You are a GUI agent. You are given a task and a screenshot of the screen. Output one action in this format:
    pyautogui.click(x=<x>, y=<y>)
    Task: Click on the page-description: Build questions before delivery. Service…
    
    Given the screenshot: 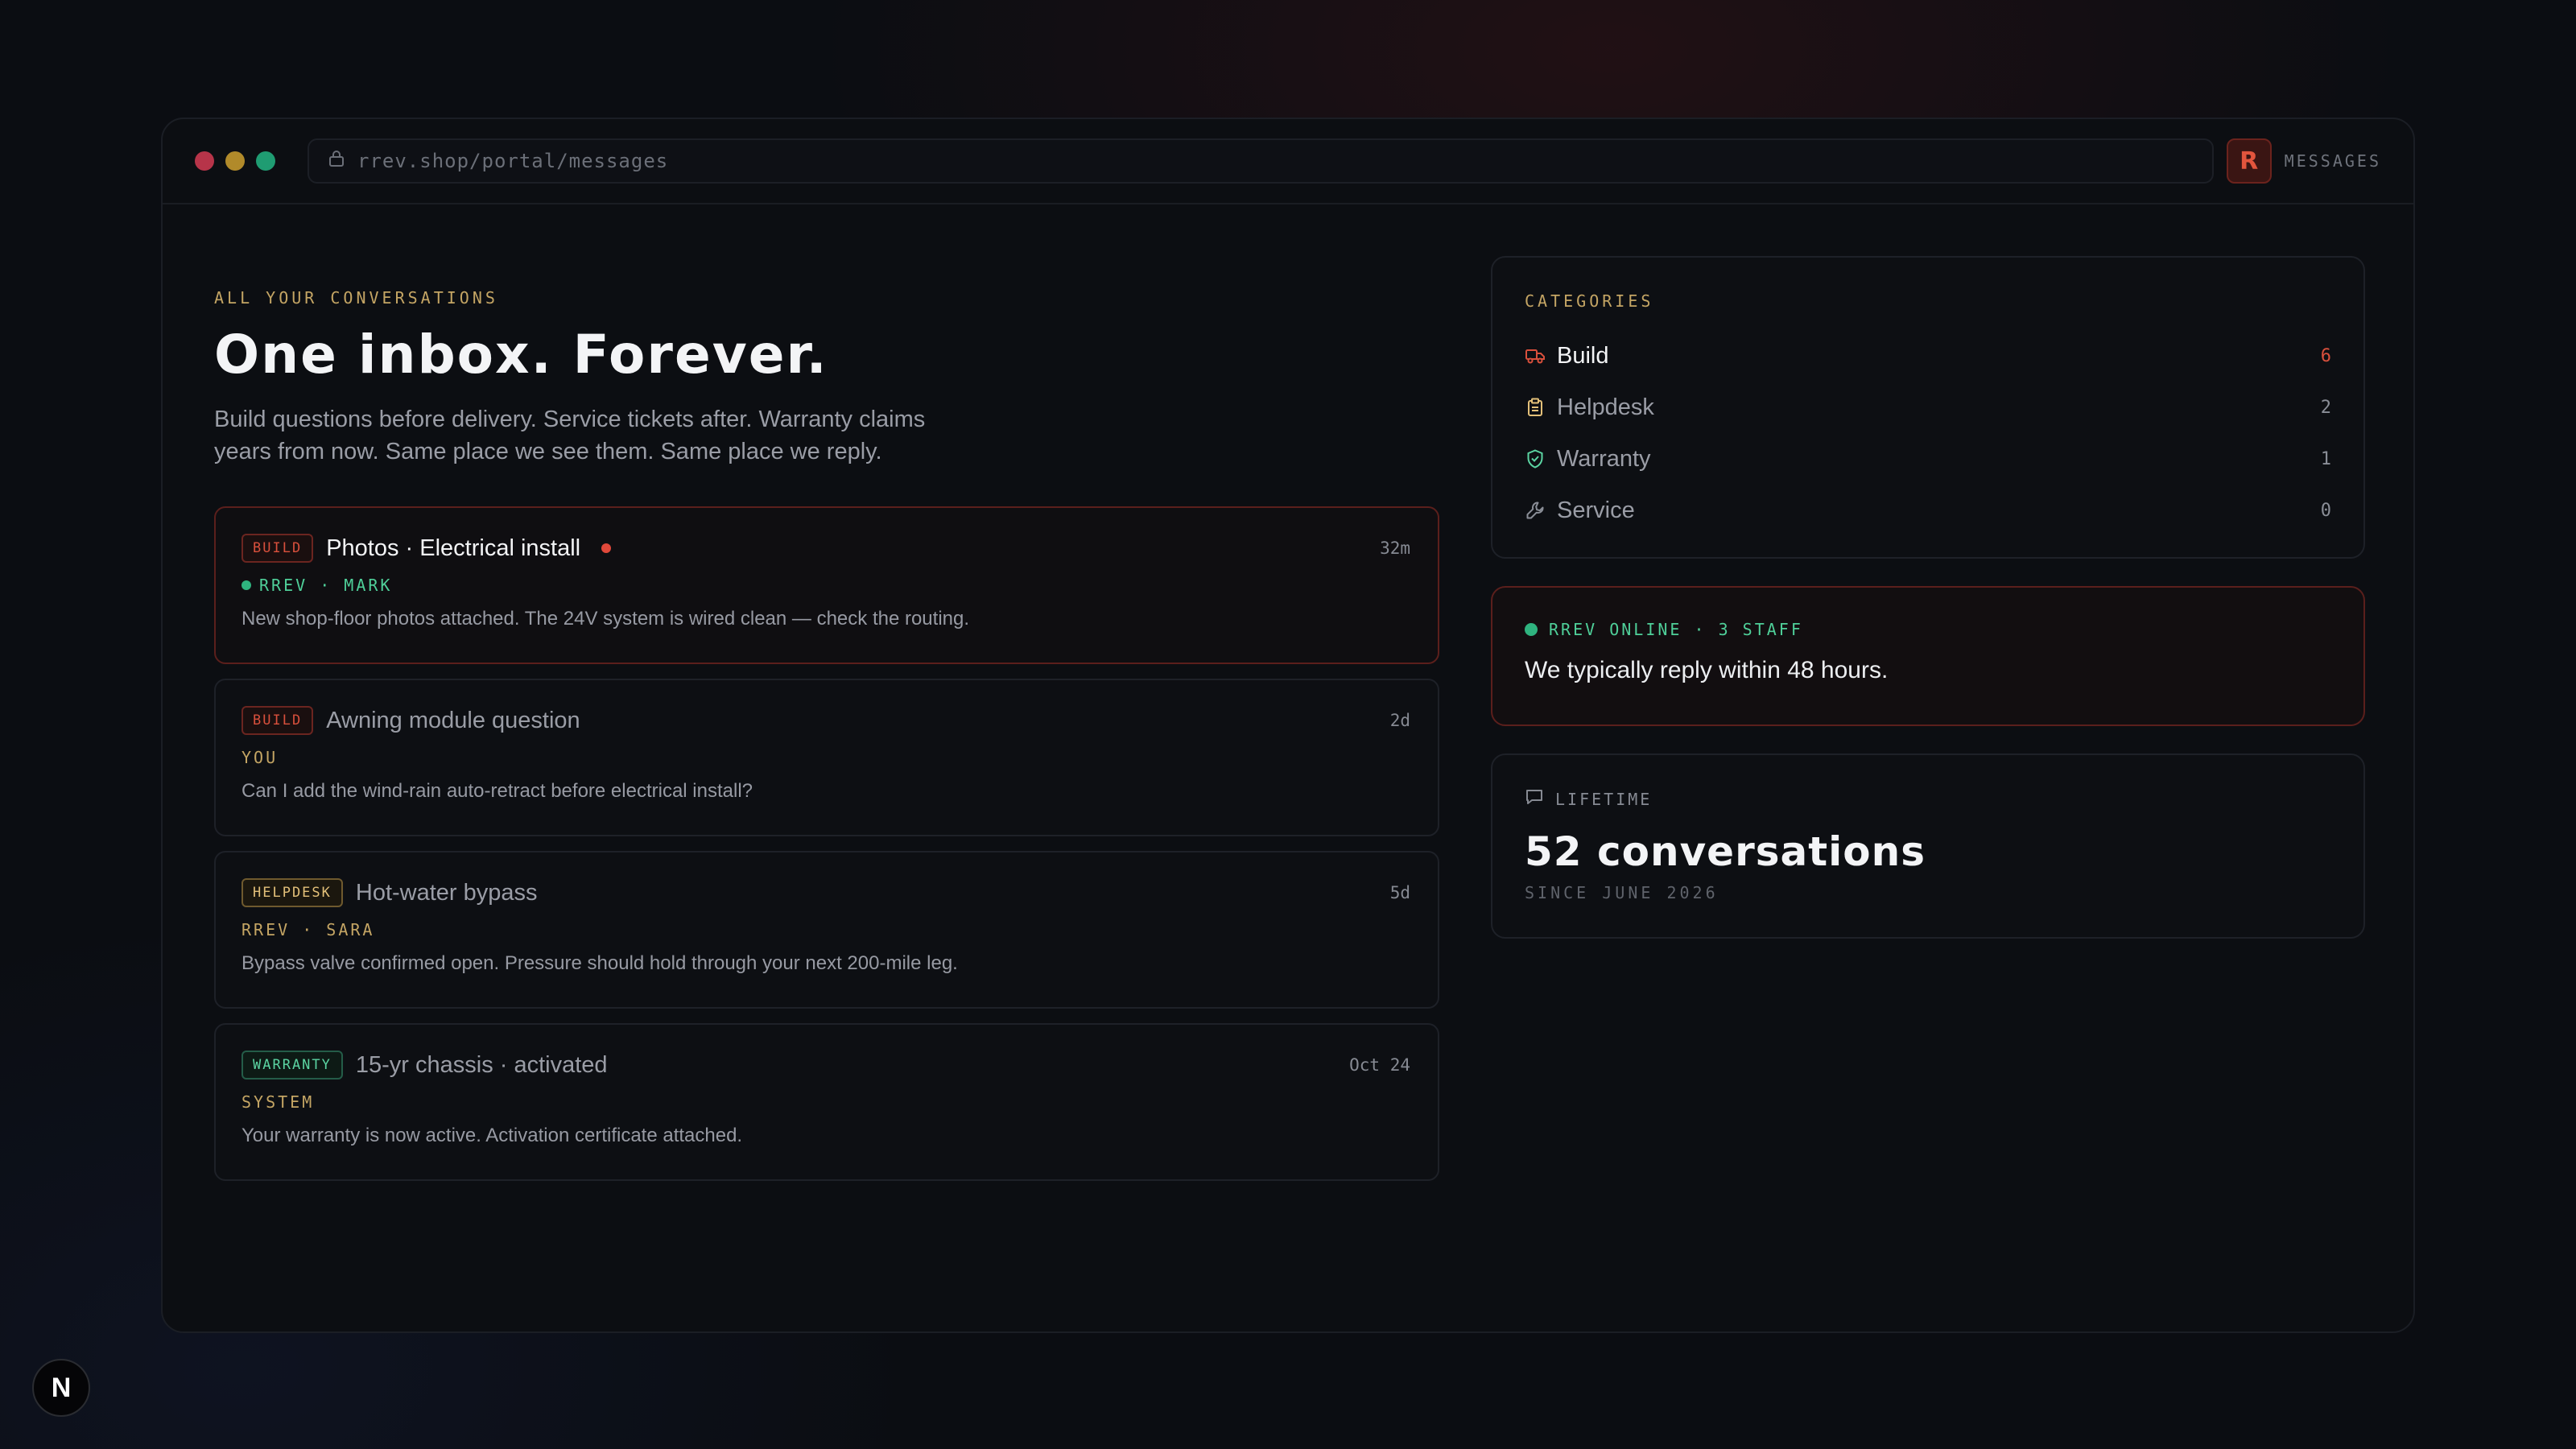 What is the action you would take?
    pyautogui.click(x=570, y=435)
    